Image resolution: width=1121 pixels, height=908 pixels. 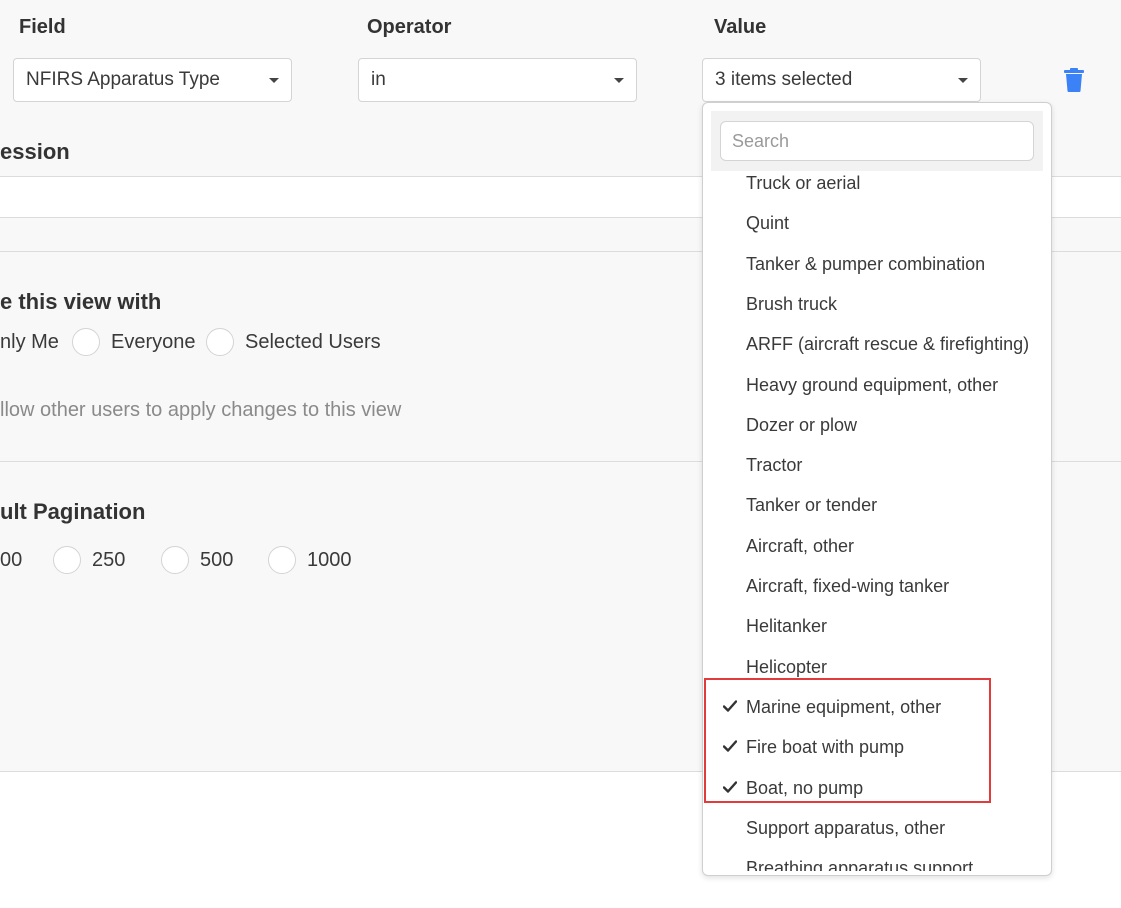 What do you see at coordinates (866, 263) in the screenshot?
I see `dropdown-option-label: Tanker & pumper combination` at bounding box center [866, 263].